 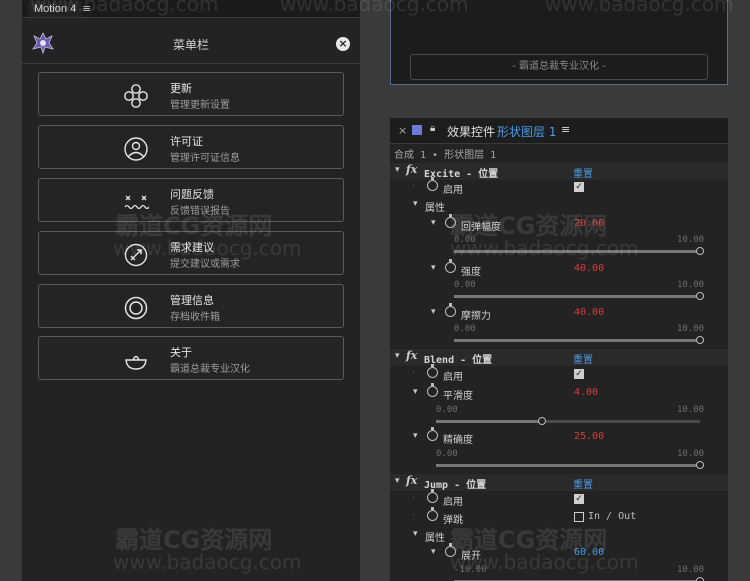 What do you see at coordinates (181, 88) in the screenshot?
I see `menu-item-title: 更新` at bounding box center [181, 88].